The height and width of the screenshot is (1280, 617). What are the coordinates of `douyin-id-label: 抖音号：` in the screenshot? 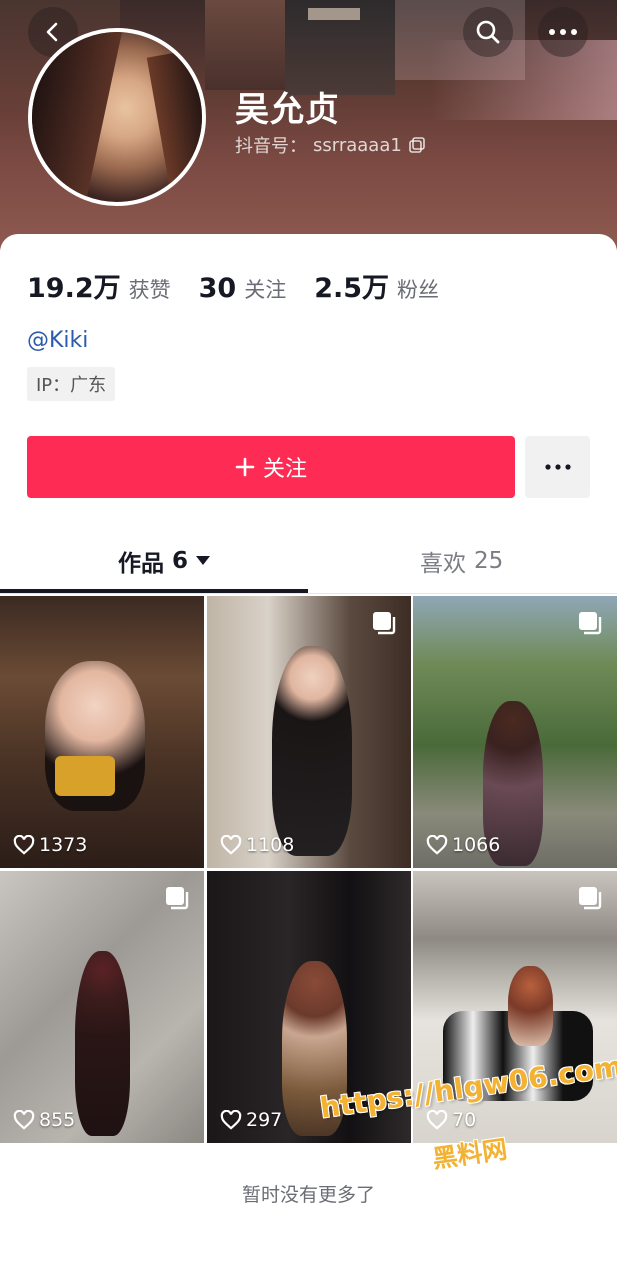 It's located at (271, 146).